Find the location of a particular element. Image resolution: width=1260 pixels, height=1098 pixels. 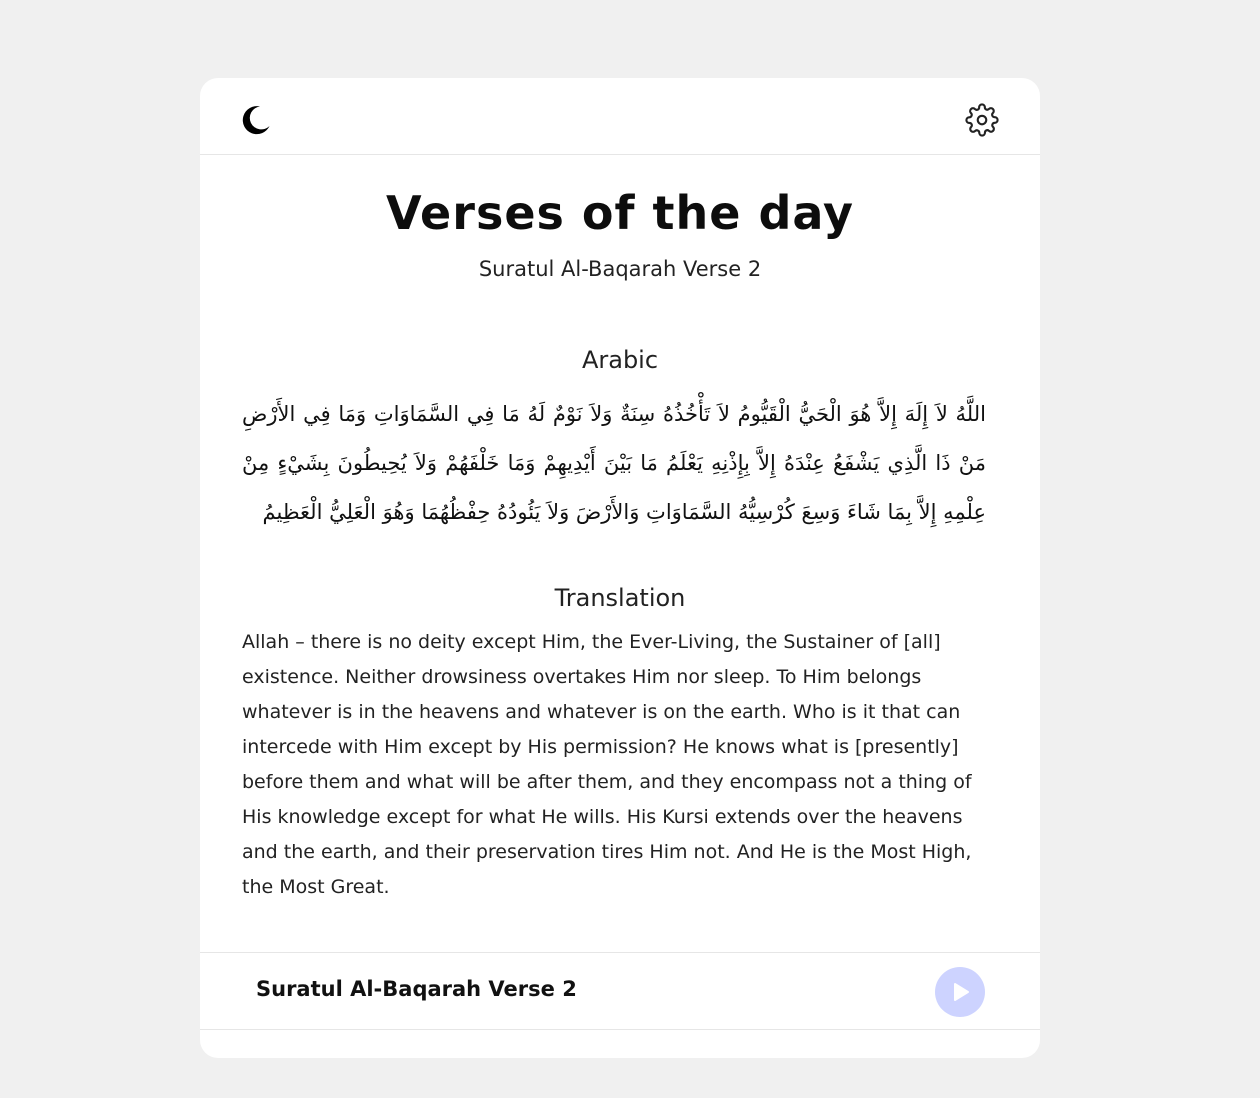

gear-icon is located at coordinates (982, 120).